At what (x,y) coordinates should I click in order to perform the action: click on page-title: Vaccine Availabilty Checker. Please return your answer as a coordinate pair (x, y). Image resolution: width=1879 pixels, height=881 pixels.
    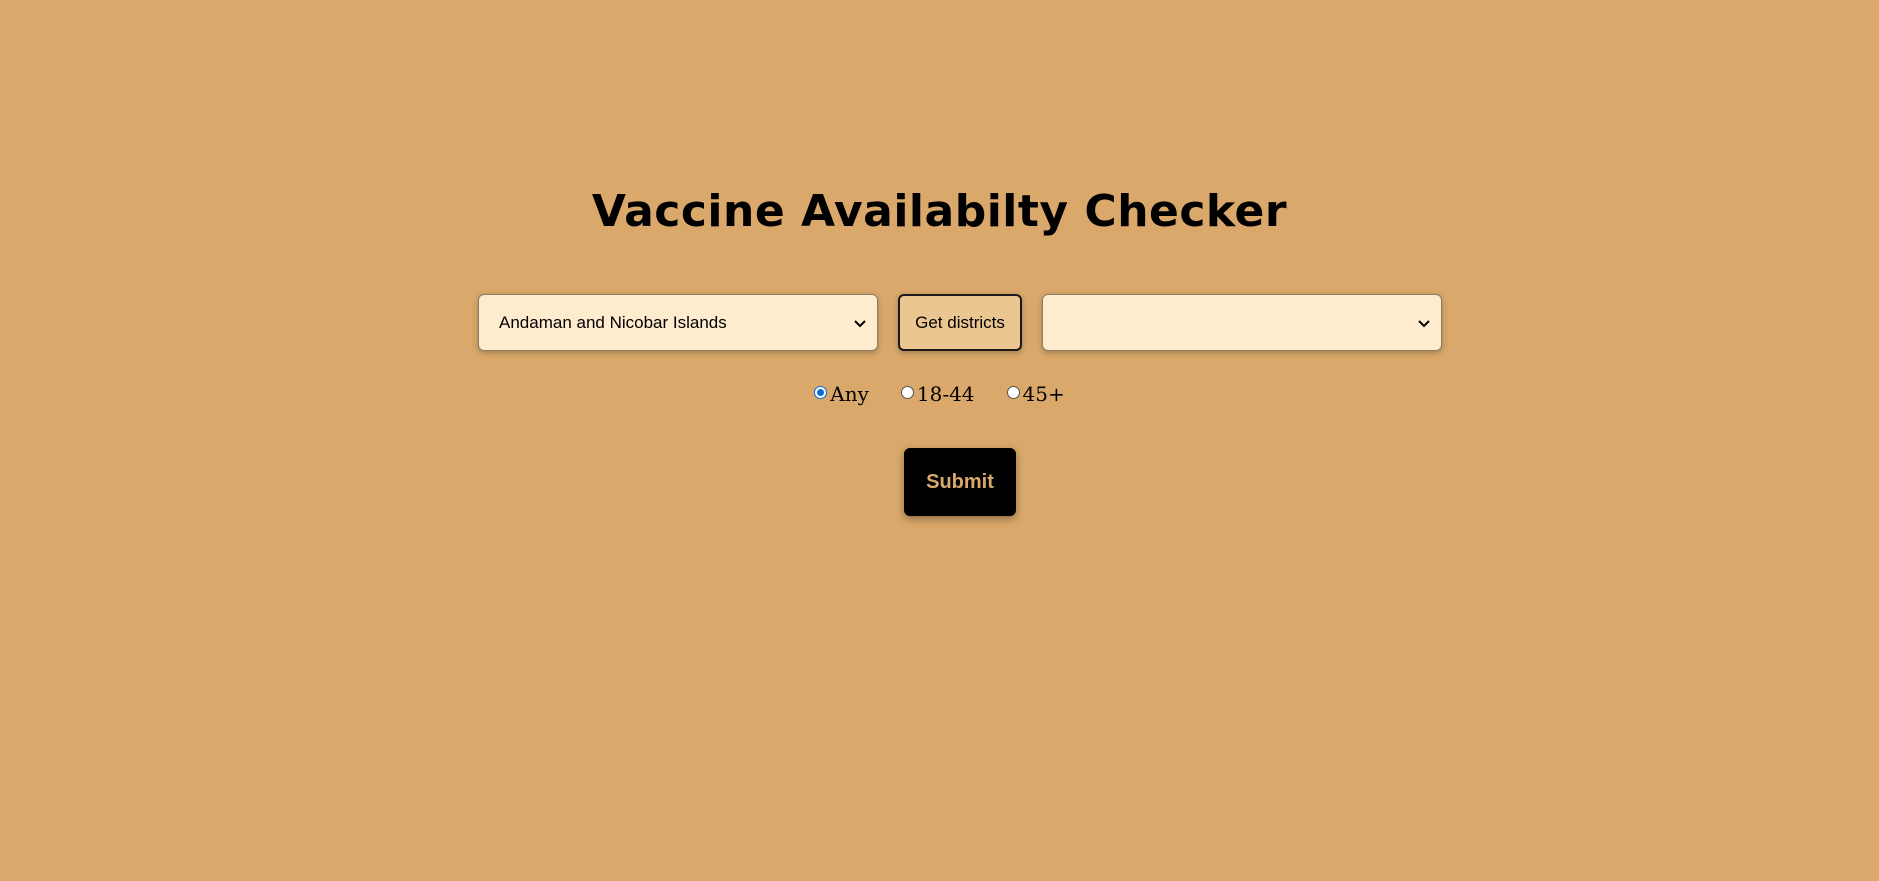
    Looking at the image, I should click on (939, 211).